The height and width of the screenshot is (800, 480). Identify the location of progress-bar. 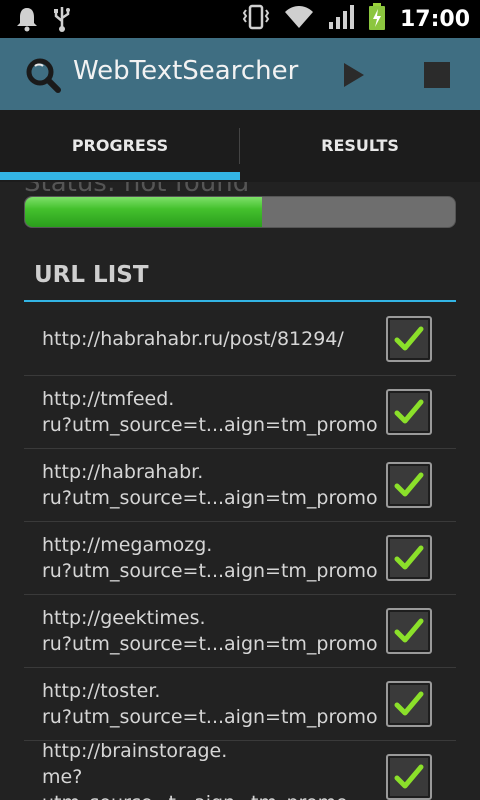
(240, 212).